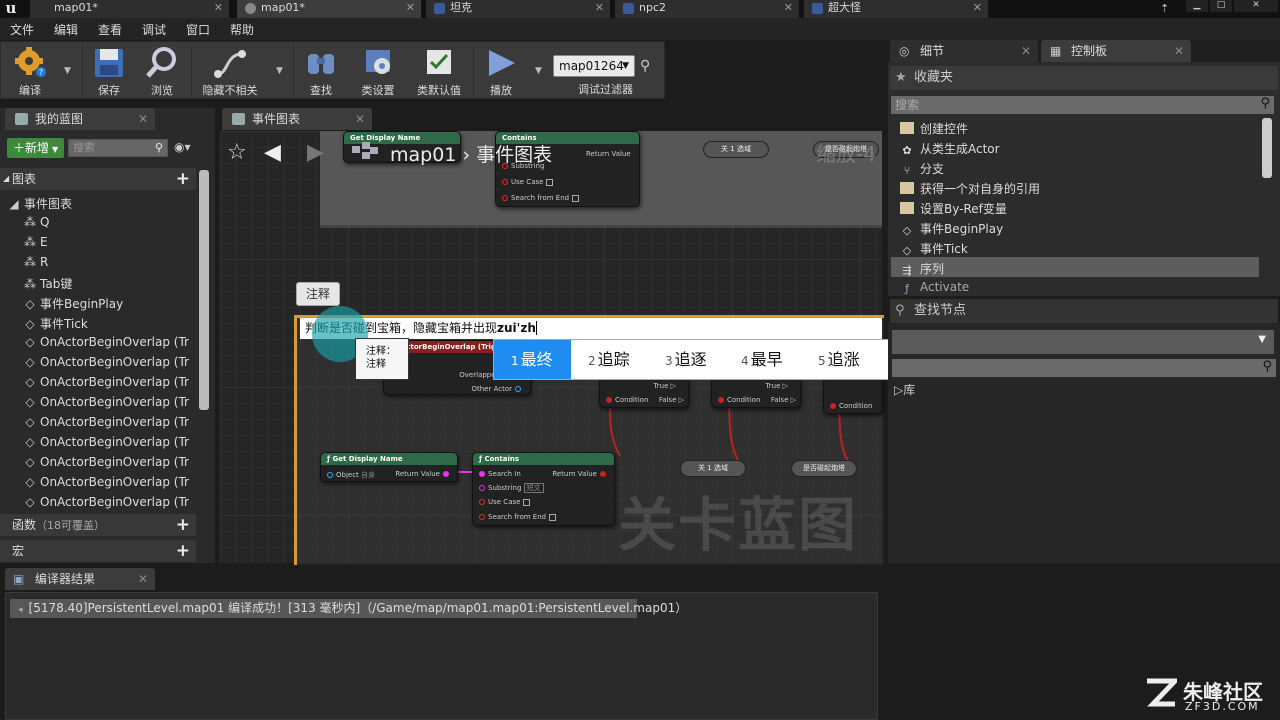 The height and width of the screenshot is (720, 1280). What do you see at coordinates (1083, 342) in the screenshot?
I see `find-node-combo: ▼` at bounding box center [1083, 342].